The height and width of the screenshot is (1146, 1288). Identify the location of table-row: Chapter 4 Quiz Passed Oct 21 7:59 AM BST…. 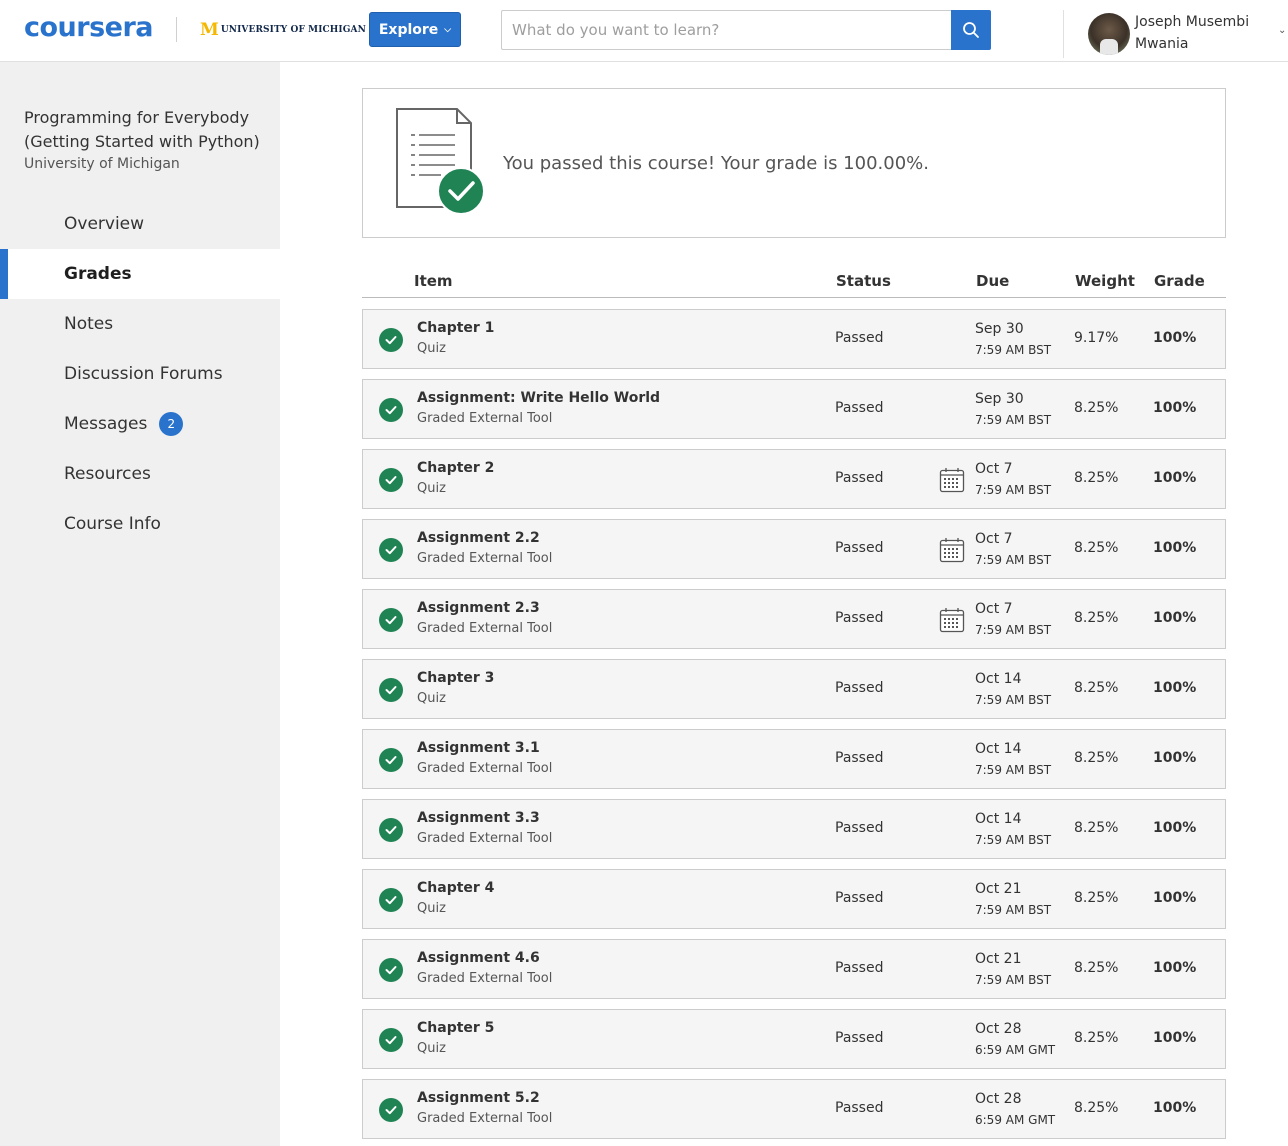
(794, 899).